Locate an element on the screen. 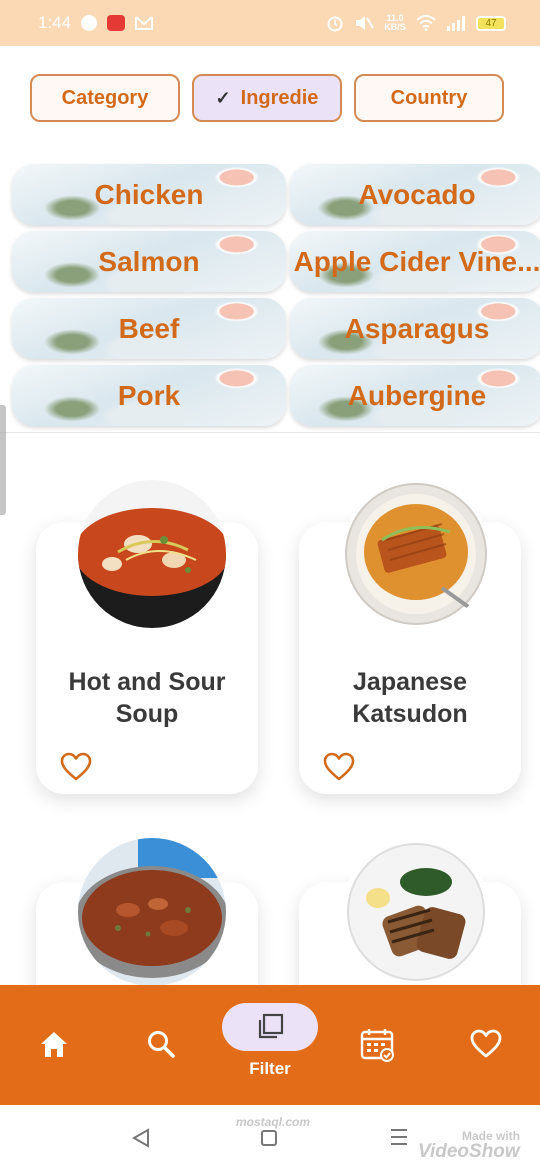 This screenshot has height=1170, width=540. meal-image-stew is located at coordinates (152, 912).